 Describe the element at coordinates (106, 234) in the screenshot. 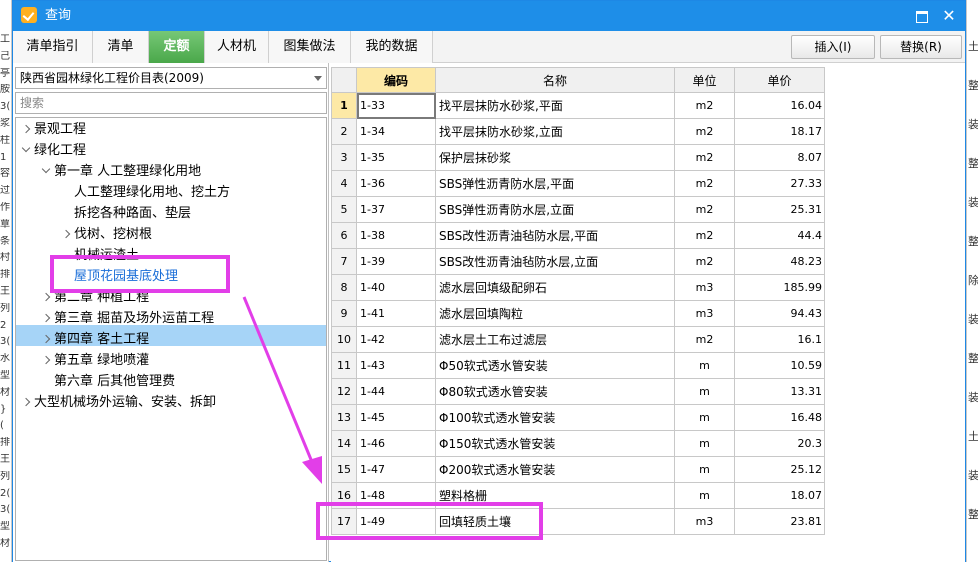

I see `tree-node: 伐树、挖树根` at that location.